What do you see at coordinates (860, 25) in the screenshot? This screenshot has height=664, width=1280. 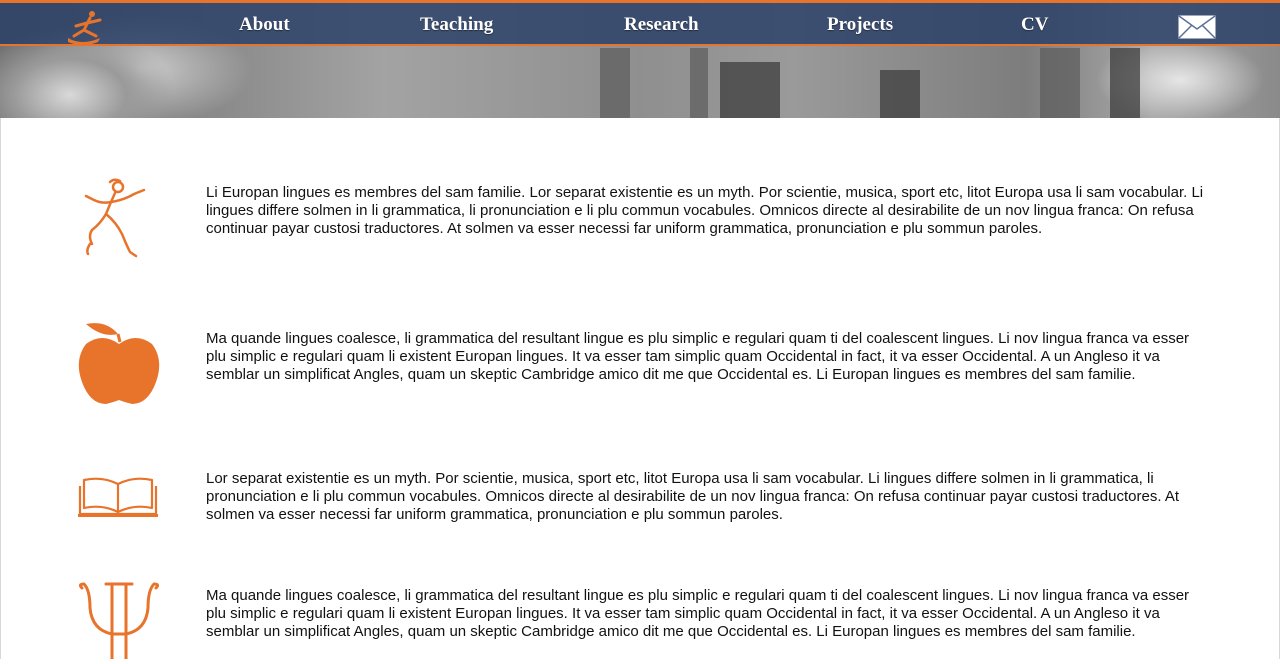 I see `nav-projects: Projects` at bounding box center [860, 25].